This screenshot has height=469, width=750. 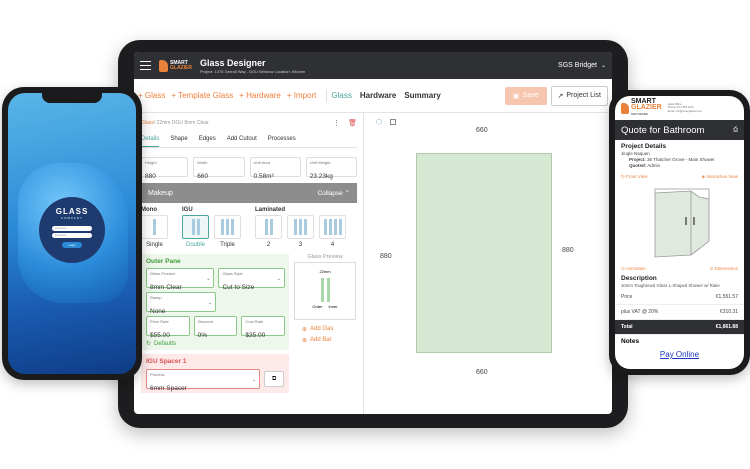 What do you see at coordinates (260, 95) in the screenshot?
I see `add-hardware-button: + Hardware` at bounding box center [260, 95].